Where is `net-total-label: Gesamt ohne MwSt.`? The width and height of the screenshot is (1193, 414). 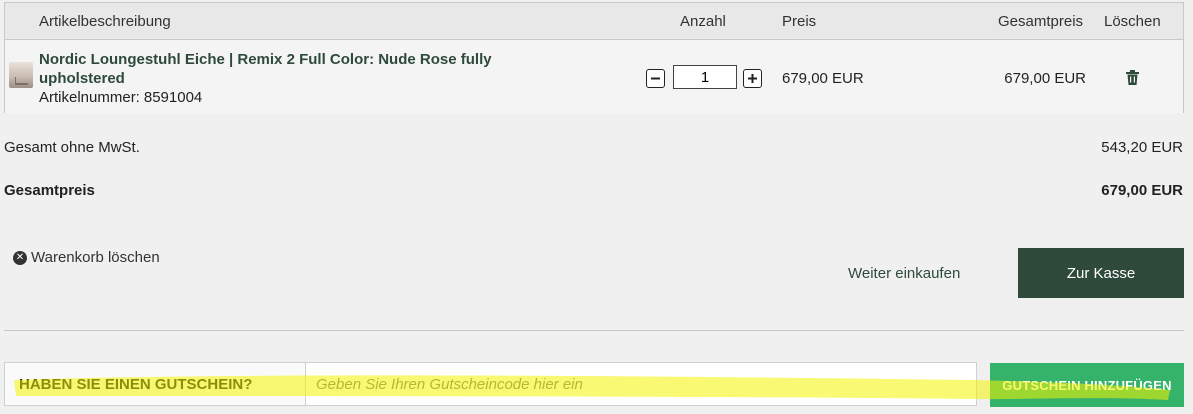
net-total-label: Gesamt ohne MwSt. is located at coordinates (72, 147).